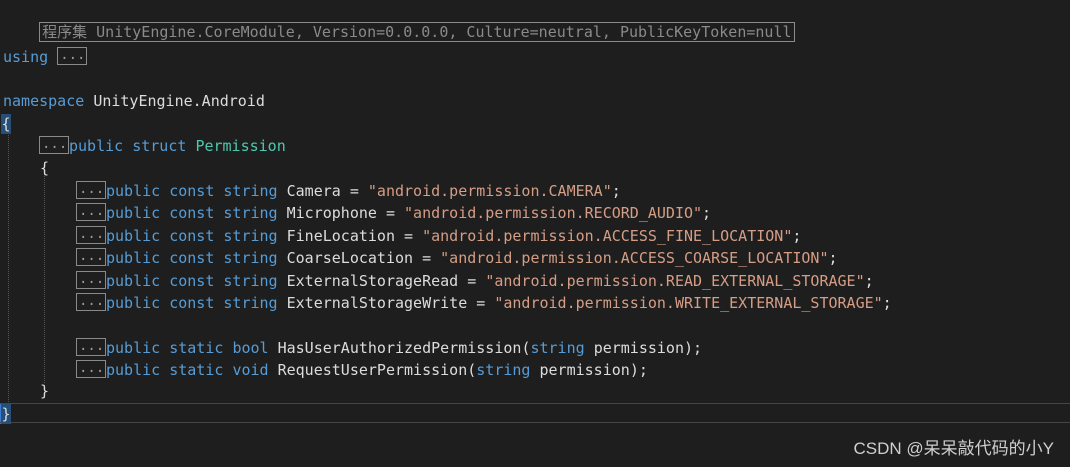  What do you see at coordinates (377, 303) in the screenshot?
I see `constant-name: ExternalStorageWrite` at bounding box center [377, 303].